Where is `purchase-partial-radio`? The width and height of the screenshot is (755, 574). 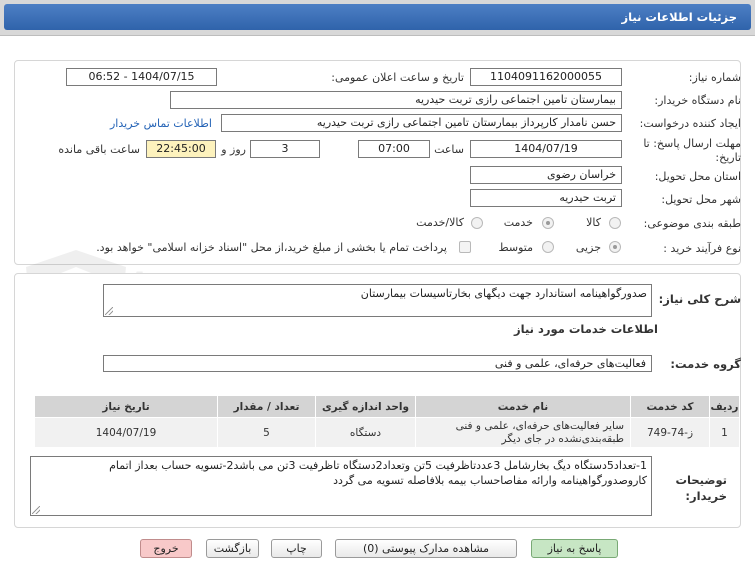 purchase-partial-radio is located at coordinates (615, 247).